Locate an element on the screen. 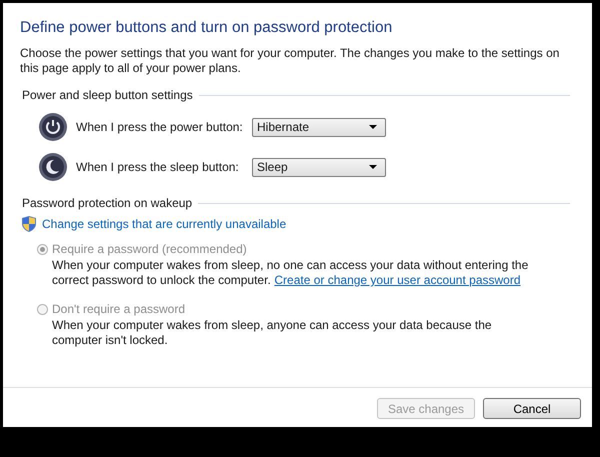  page-title: Define power buttons and turn on password protection is located at coordinates (207, 28).